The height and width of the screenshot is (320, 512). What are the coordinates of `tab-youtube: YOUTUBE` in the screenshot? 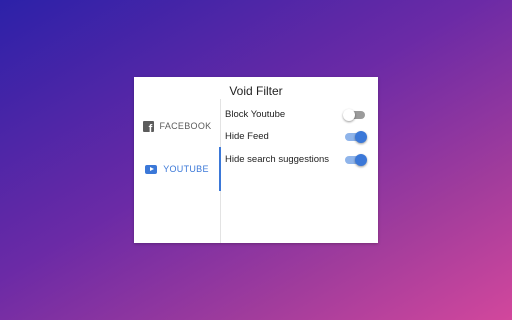 It's located at (177, 169).